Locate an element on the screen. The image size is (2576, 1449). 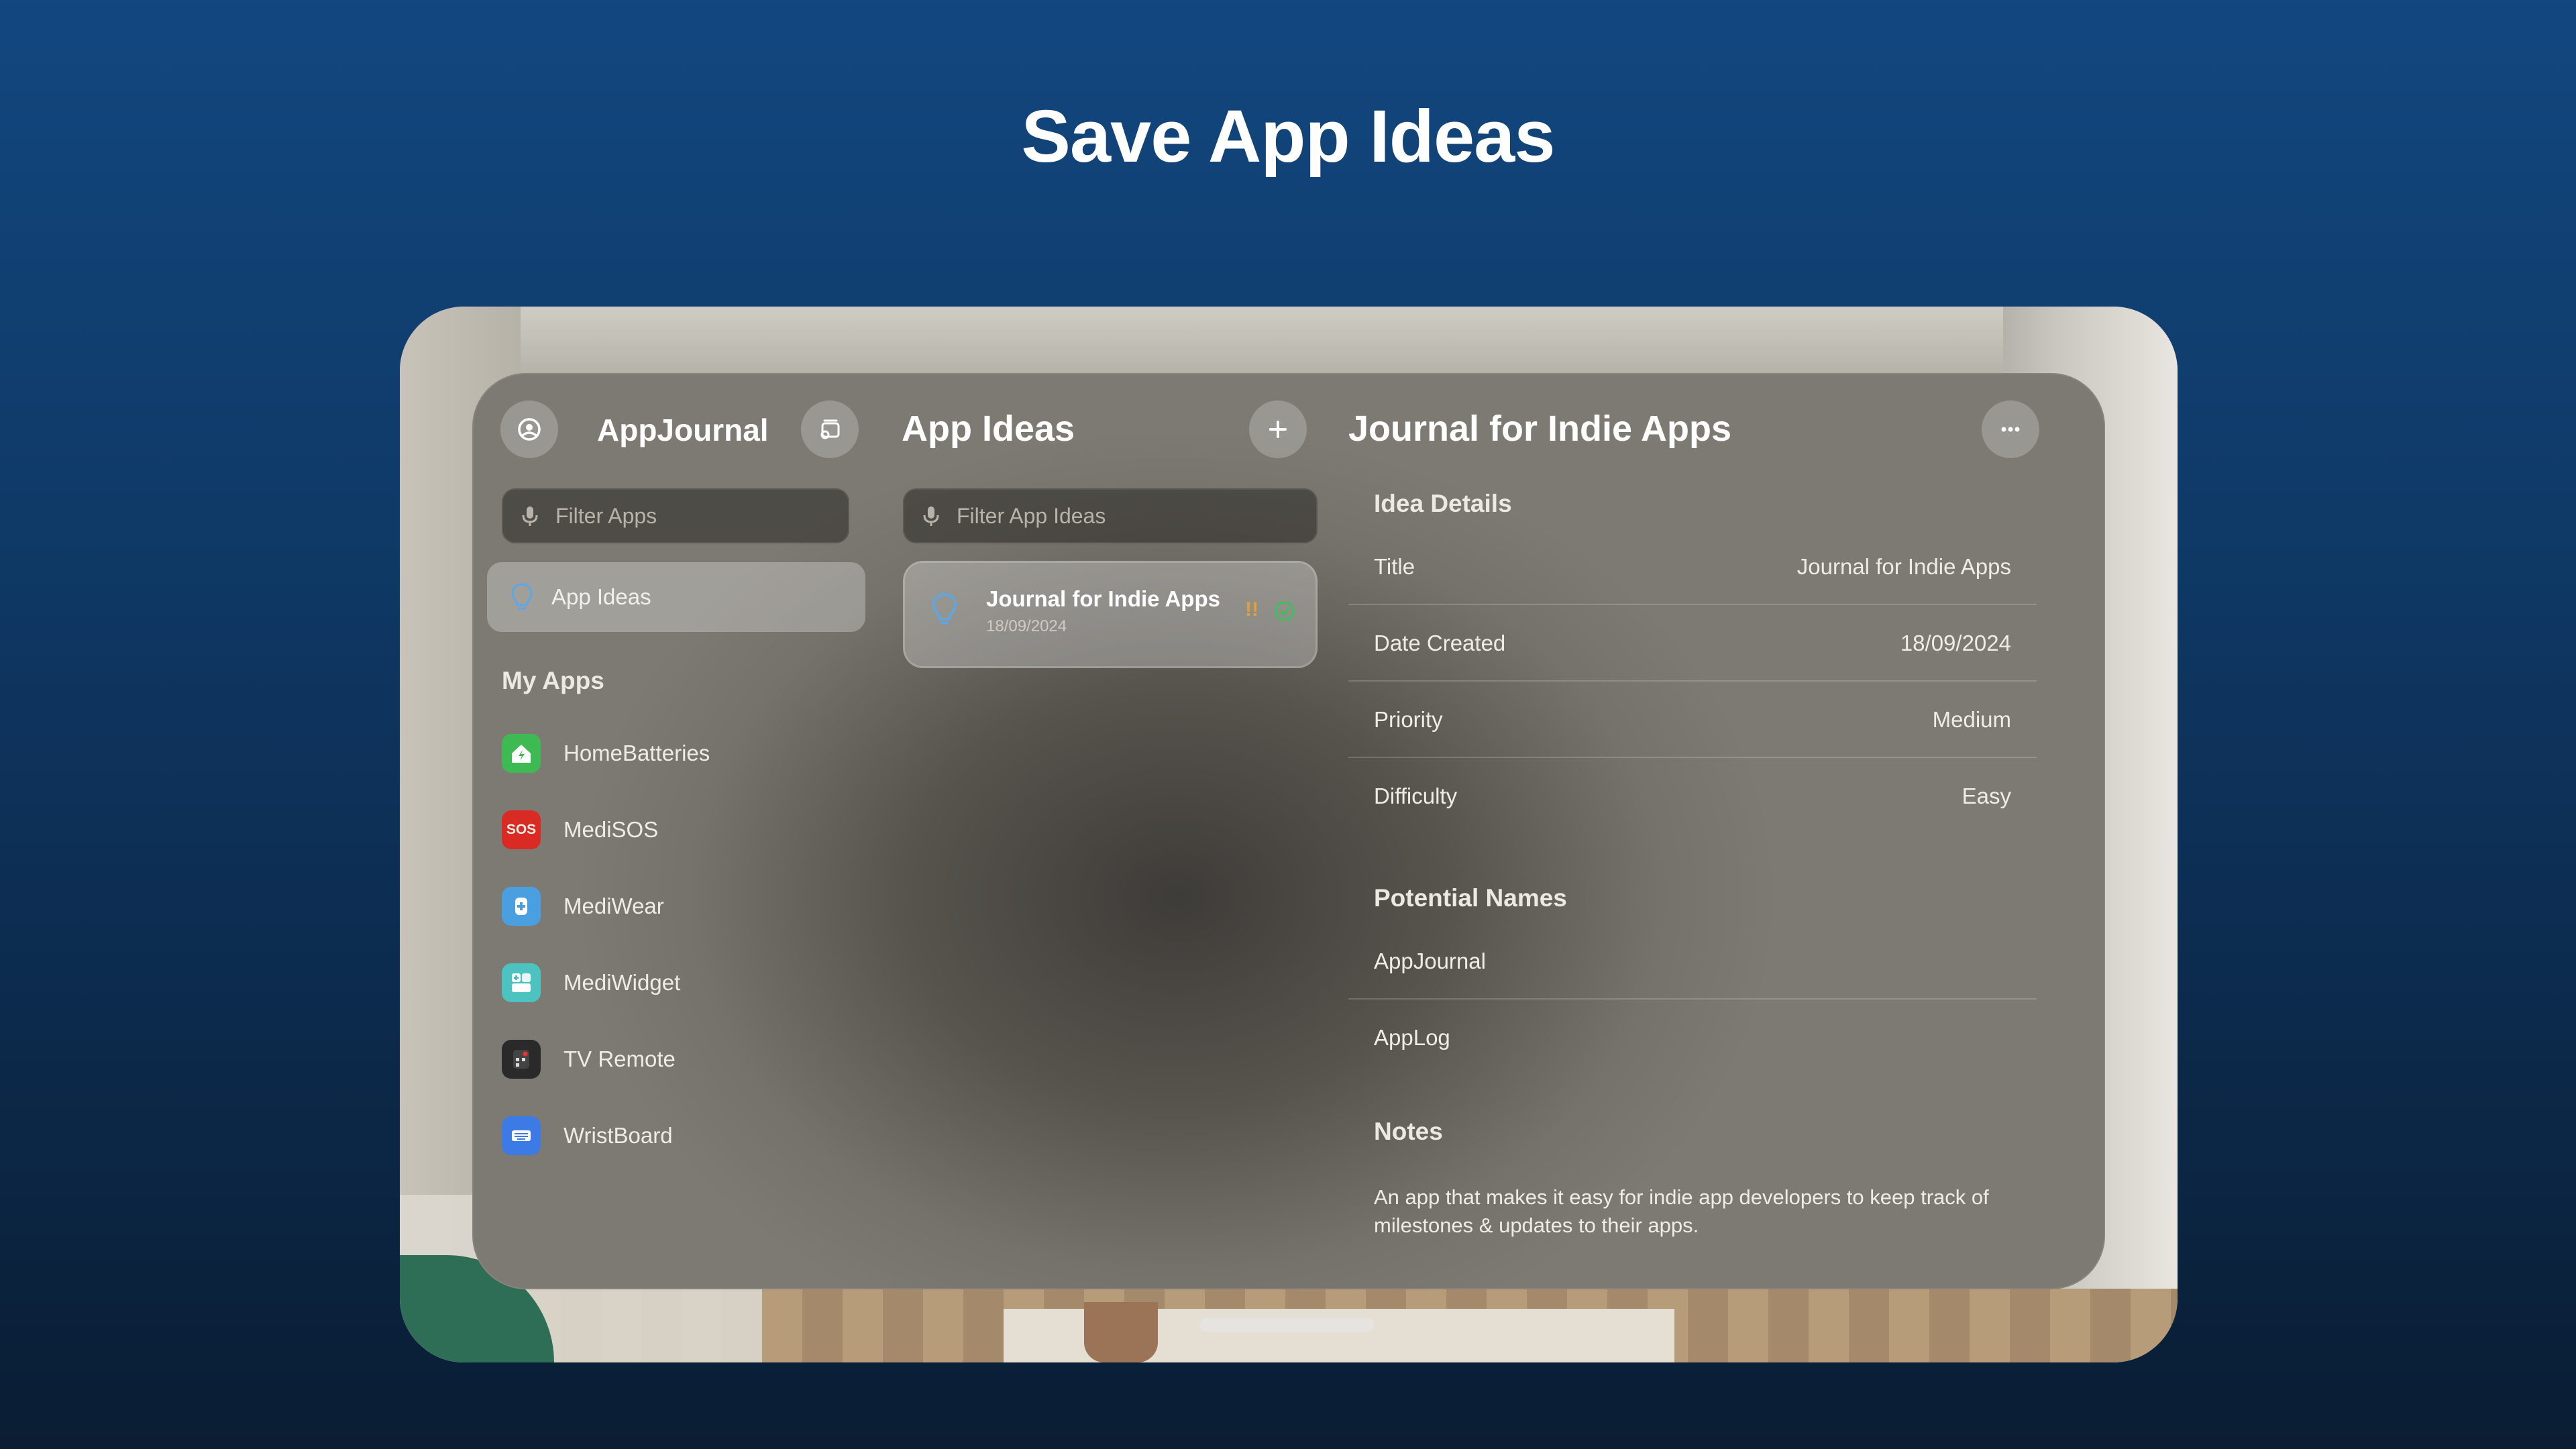
stack-icon is located at coordinates (830, 429).